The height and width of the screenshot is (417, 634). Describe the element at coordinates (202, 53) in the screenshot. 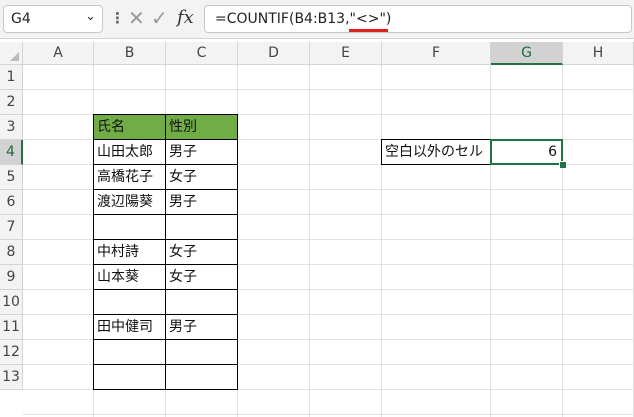

I see `column-header-c: C` at that location.